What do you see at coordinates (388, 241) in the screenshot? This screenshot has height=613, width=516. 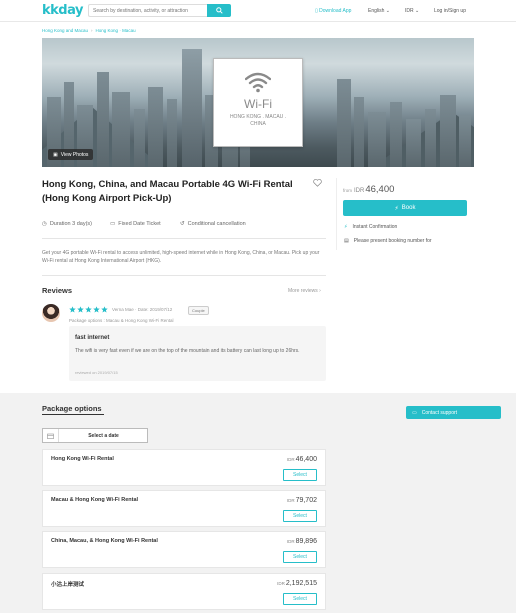 I see `booking-note: ▤ Please present booking number for` at bounding box center [388, 241].